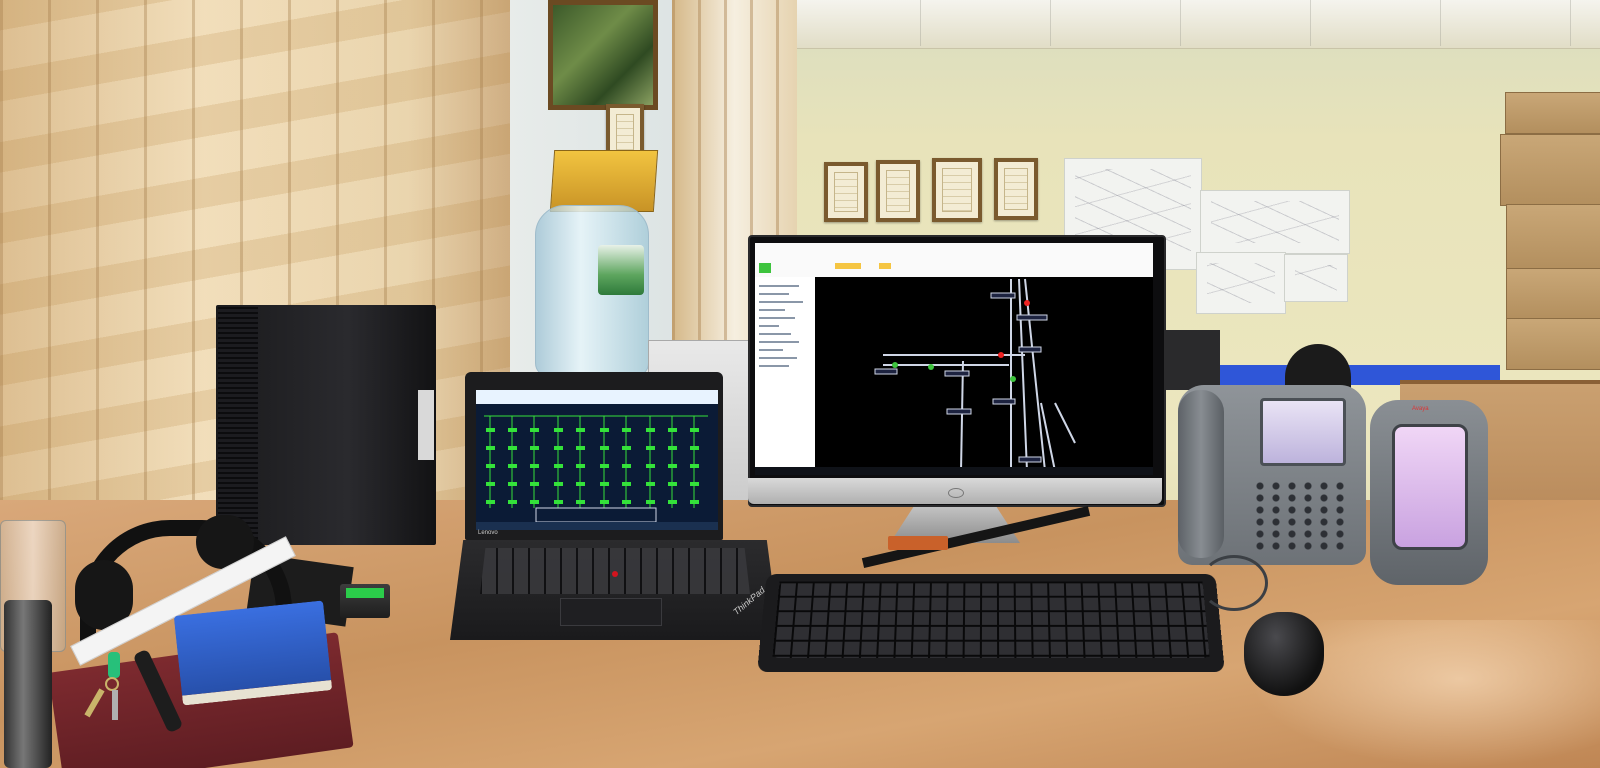  I want to click on tea-box, so click(604, 181).